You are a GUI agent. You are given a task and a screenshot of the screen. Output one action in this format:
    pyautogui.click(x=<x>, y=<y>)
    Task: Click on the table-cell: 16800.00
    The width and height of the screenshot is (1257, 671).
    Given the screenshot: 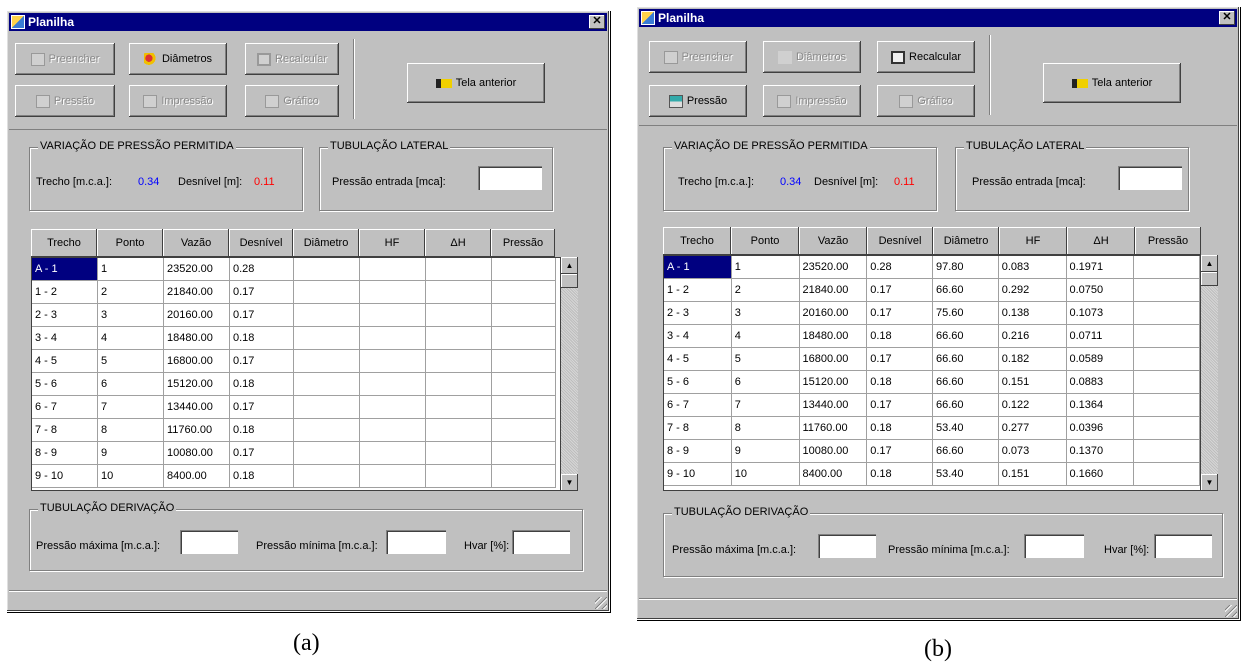 What is the action you would take?
    pyautogui.click(x=197, y=361)
    